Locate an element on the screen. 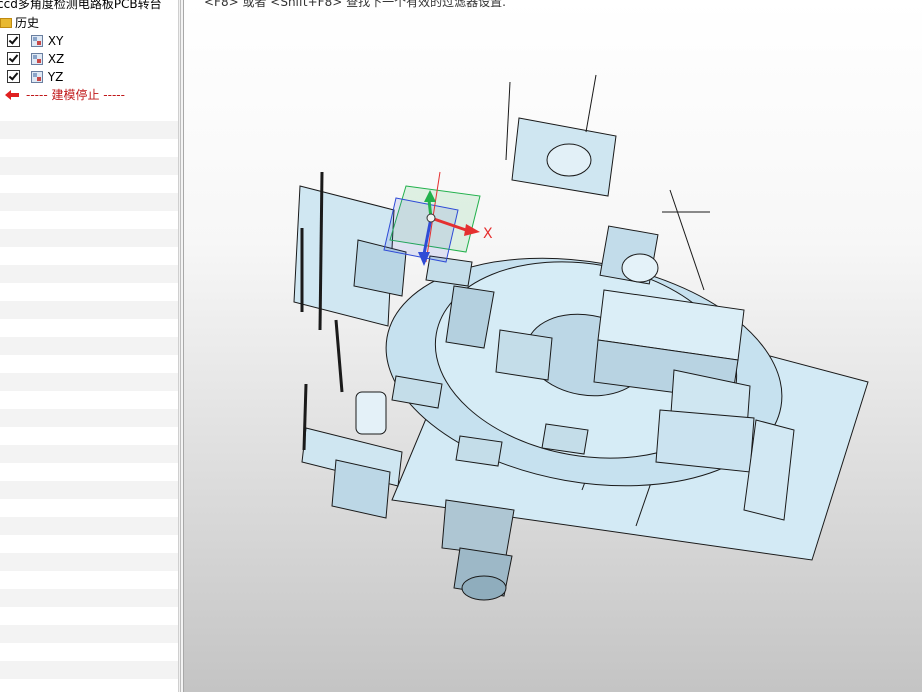 The image size is (922, 692). rollback-label: ----- 建模停止 ----- is located at coordinates (75, 95).